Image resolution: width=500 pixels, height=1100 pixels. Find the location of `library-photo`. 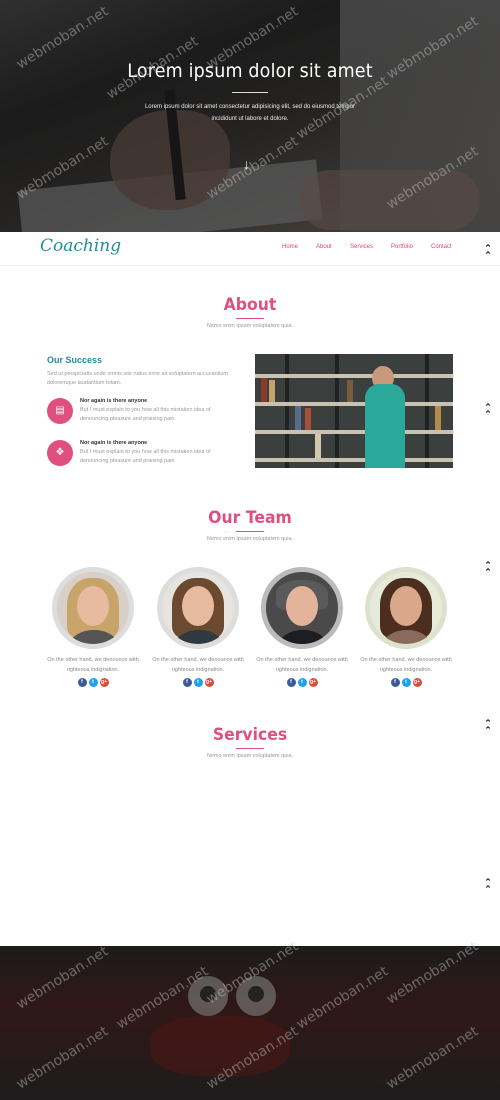

library-photo is located at coordinates (354, 411).